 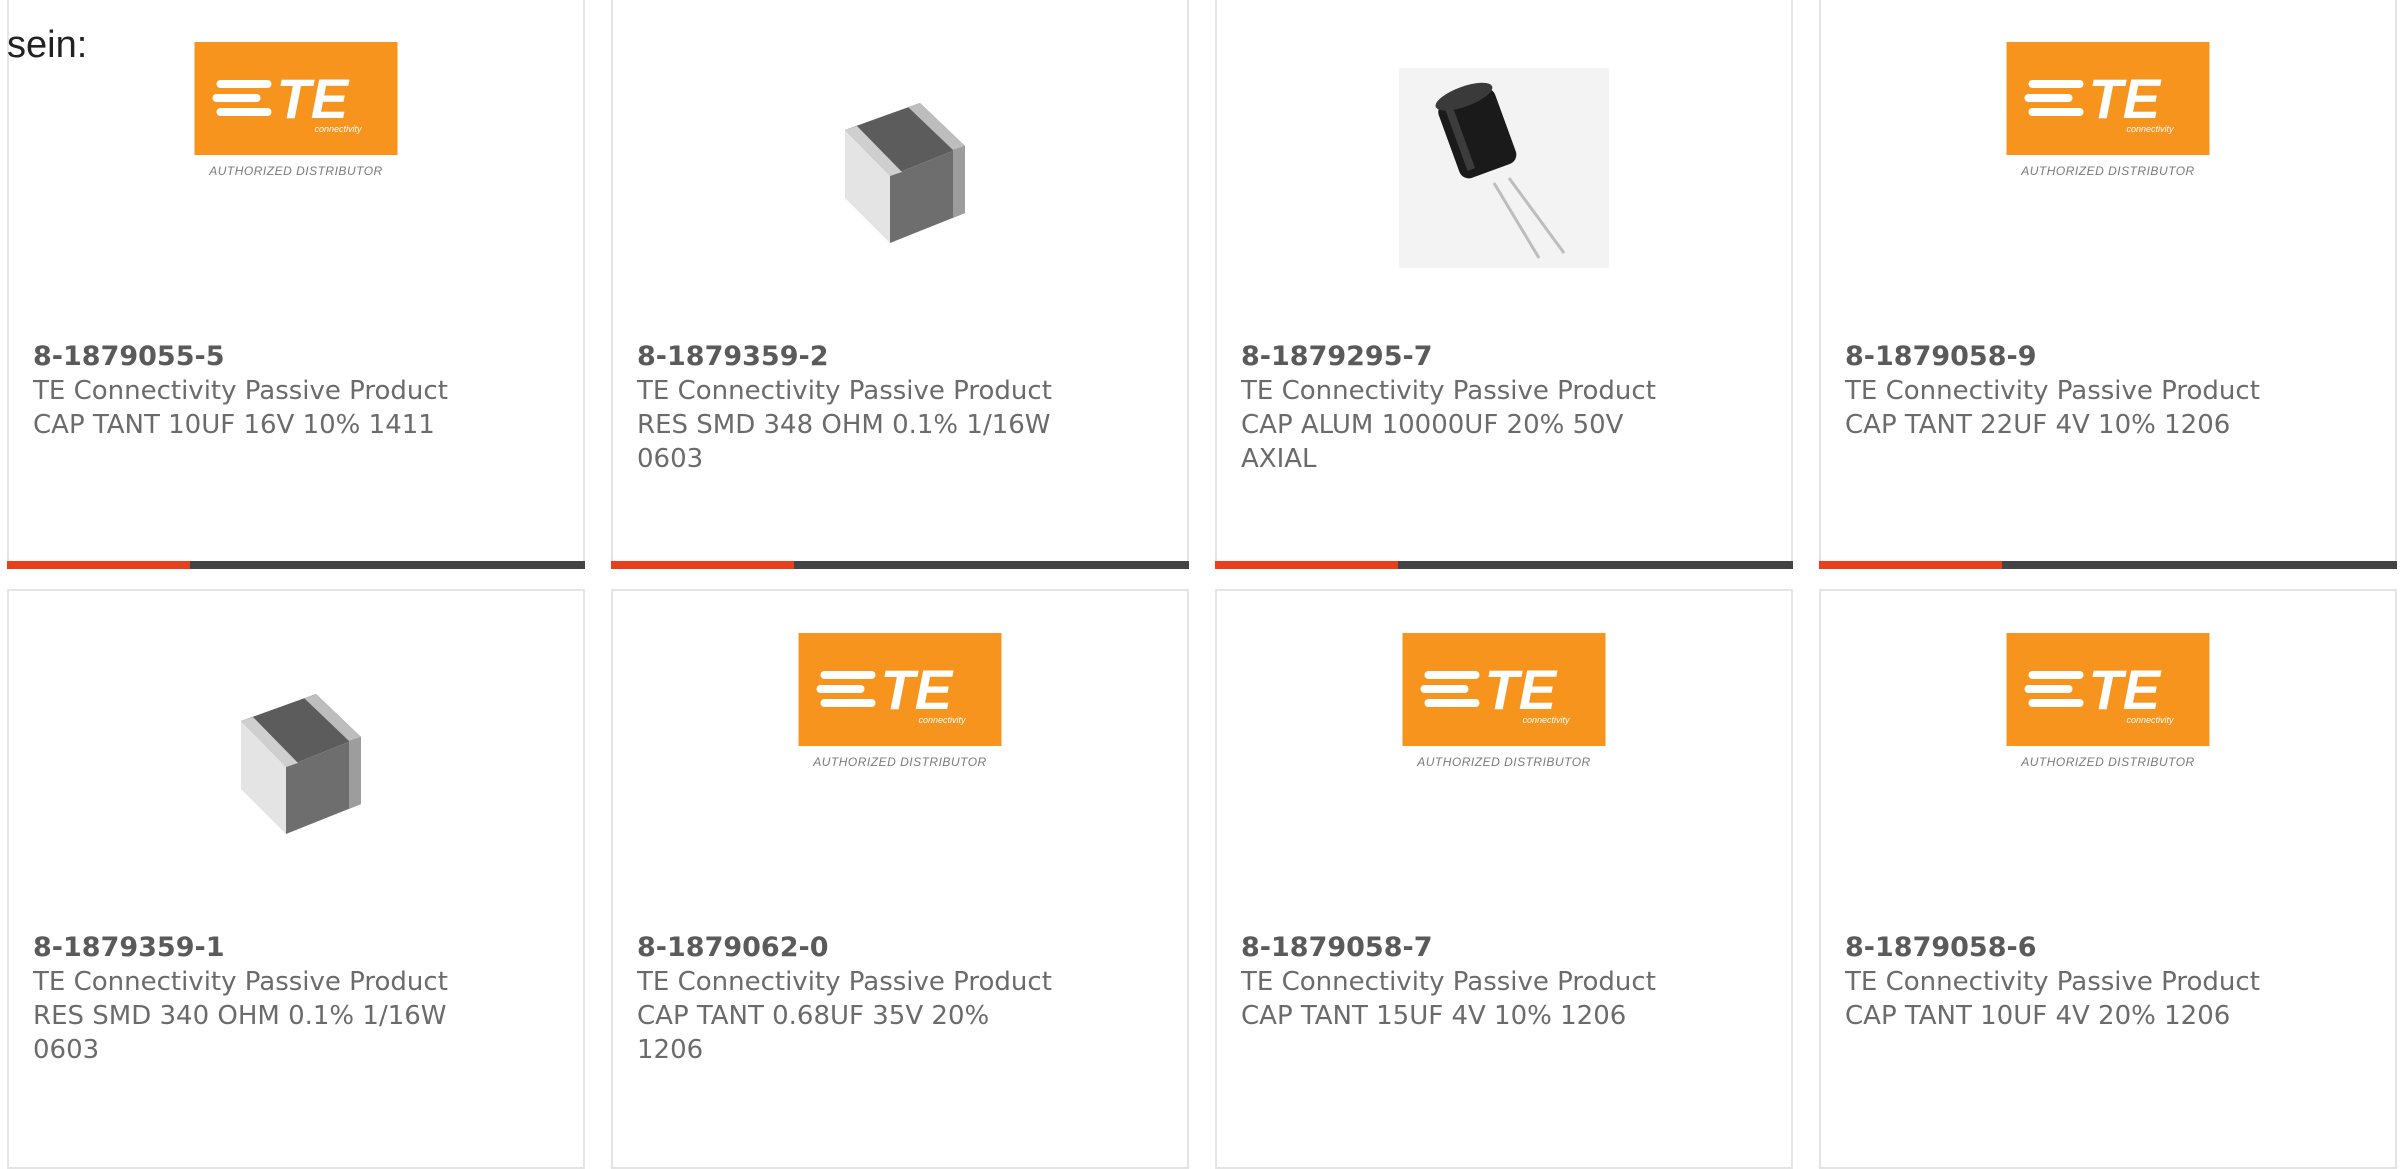 What do you see at coordinates (2055, 357) in the screenshot?
I see `part-number-link: 8-1879058-9` at bounding box center [2055, 357].